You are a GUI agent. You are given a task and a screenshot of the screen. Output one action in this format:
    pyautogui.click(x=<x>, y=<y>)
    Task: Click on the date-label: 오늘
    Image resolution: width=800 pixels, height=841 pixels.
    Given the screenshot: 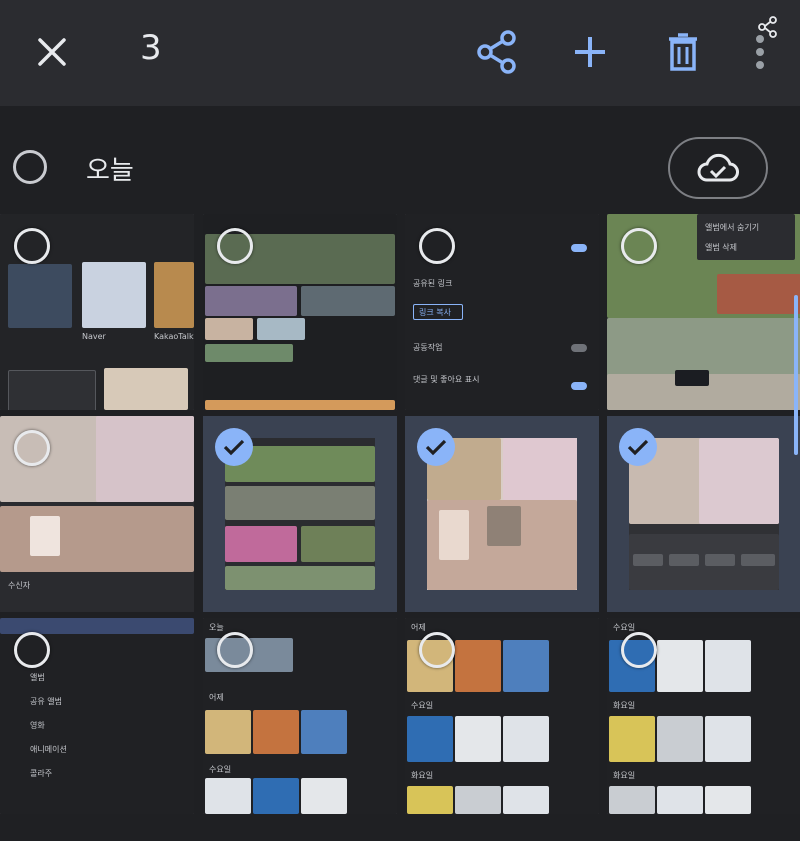 What is the action you would take?
    pyautogui.click(x=110, y=171)
    